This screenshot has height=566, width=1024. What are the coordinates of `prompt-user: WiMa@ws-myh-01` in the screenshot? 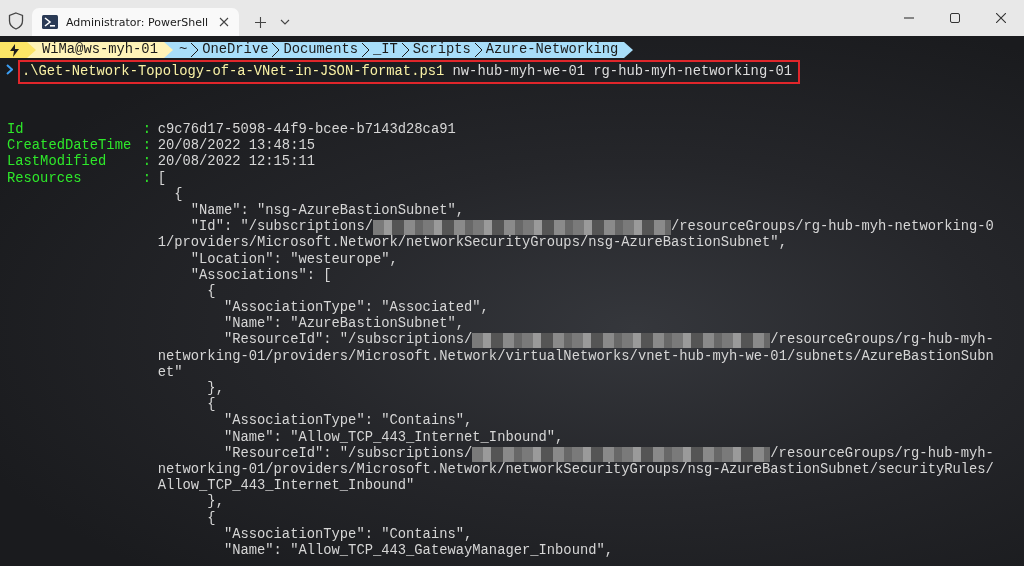 It's located at (100, 50).